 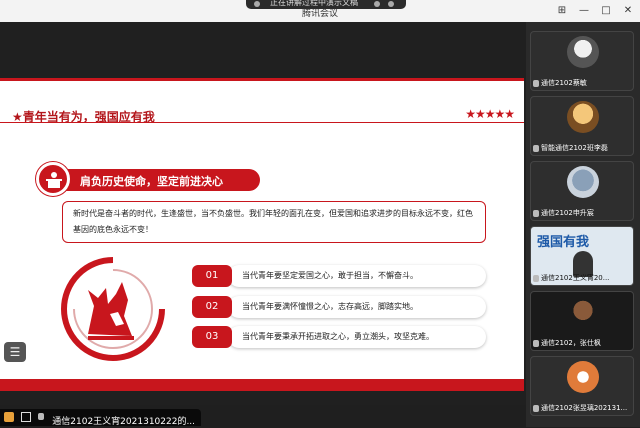 I want to click on participant-tile: 智能通信2102班李磊, so click(x=582, y=126).